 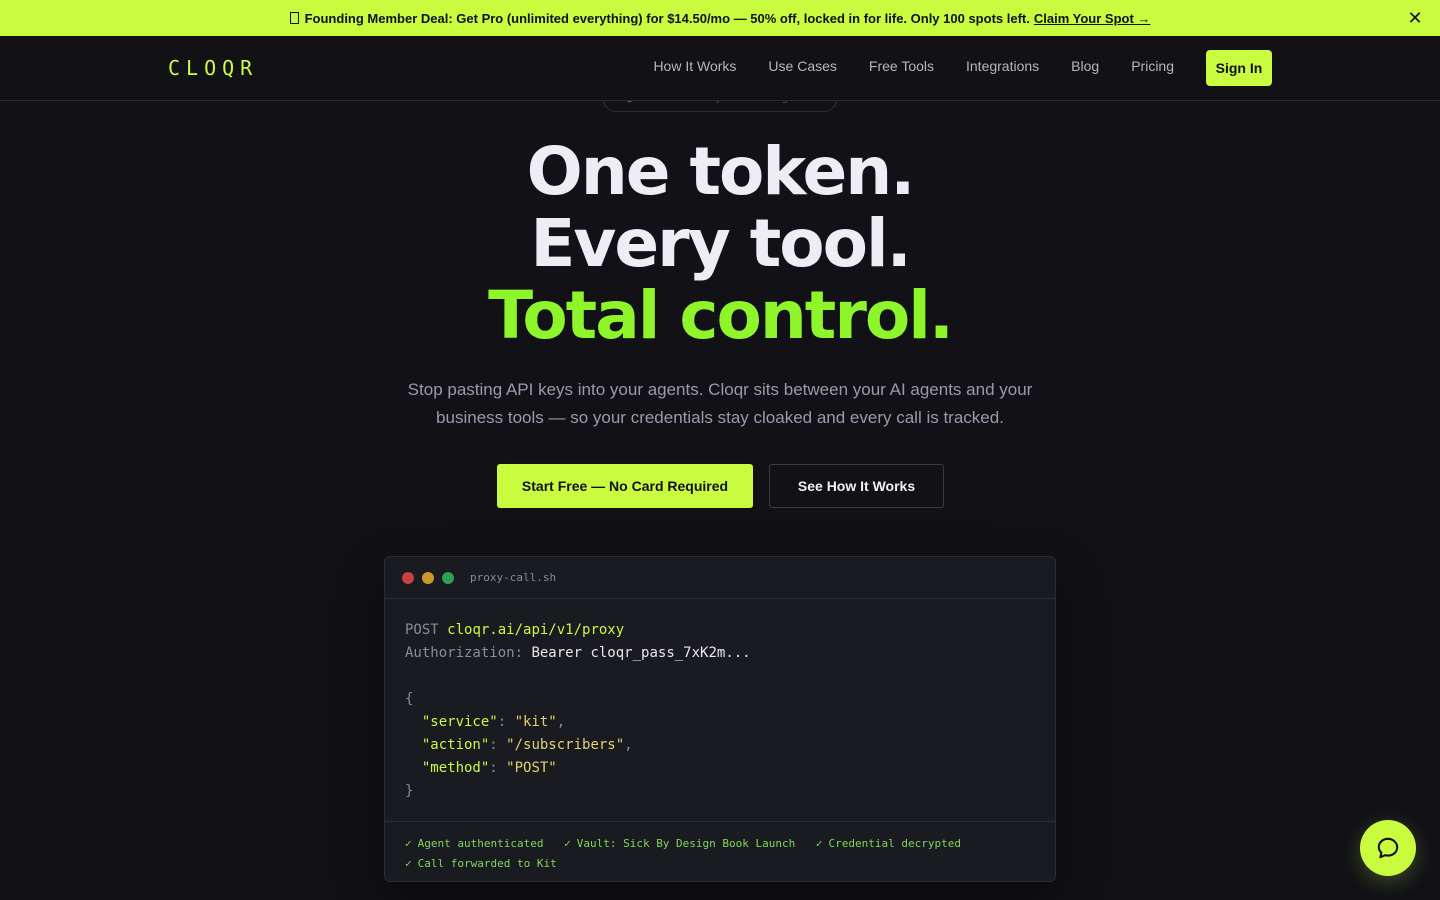 I want to click on code-line-request: POST cloqr.ai/api/v1/proxy, so click(x=720, y=630).